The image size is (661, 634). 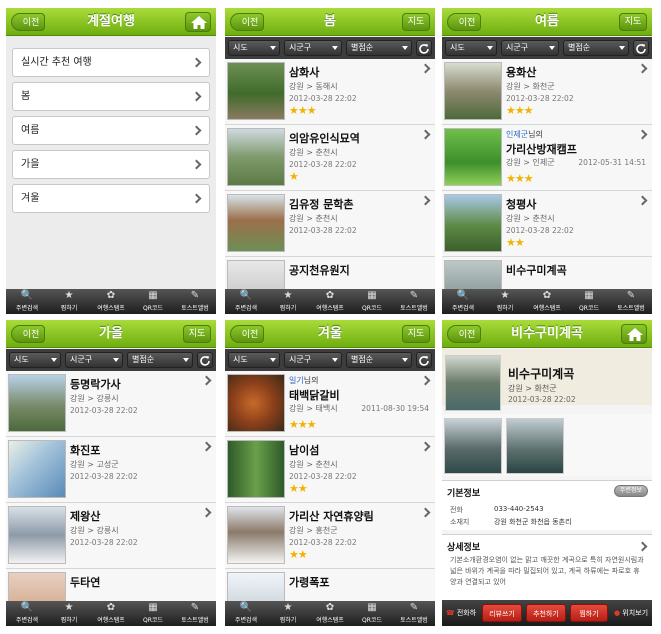 What do you see at coordinates (519, 509) in the screenshot?
I see `phone-value: 033-440-2543` at bounding box center [519, 509].